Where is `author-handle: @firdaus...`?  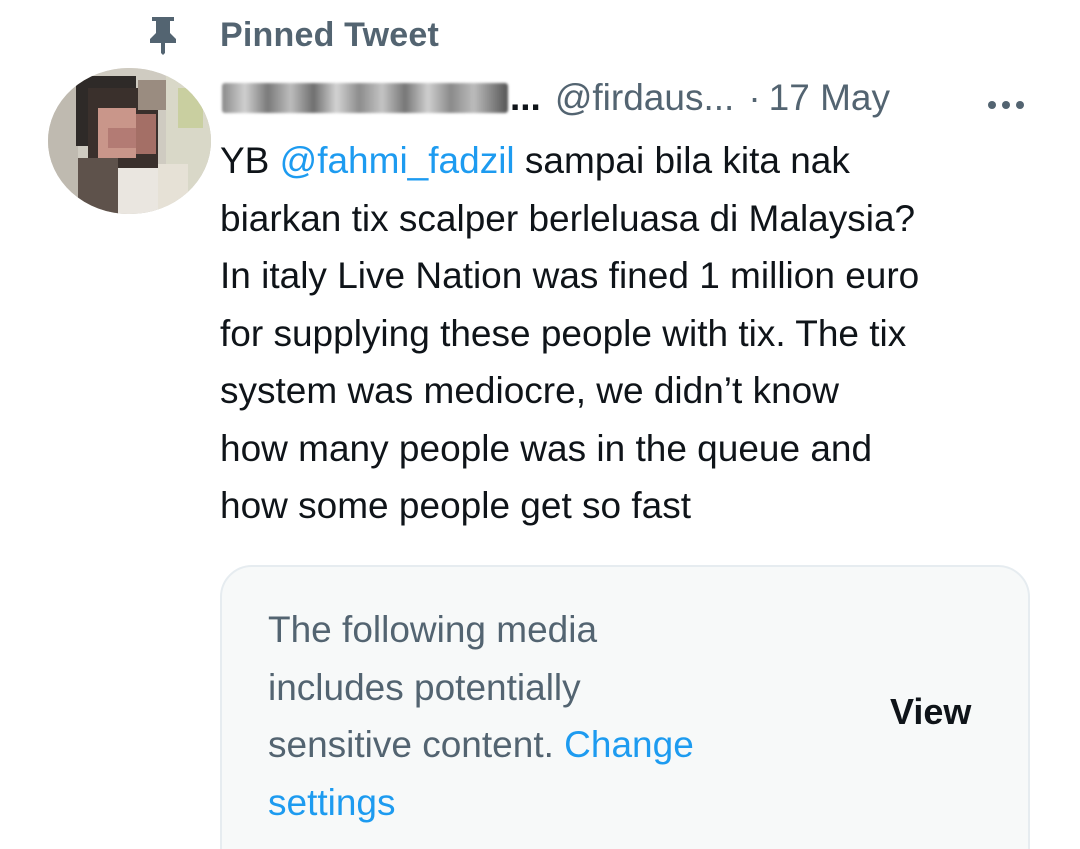
author-handle: @firdaus... is located at coordinates (644, 98).